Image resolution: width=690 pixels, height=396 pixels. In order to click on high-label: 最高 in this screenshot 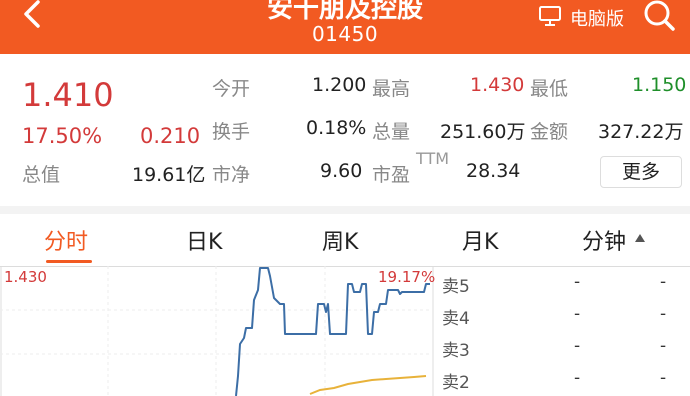, I will do `click(391, 89)`.